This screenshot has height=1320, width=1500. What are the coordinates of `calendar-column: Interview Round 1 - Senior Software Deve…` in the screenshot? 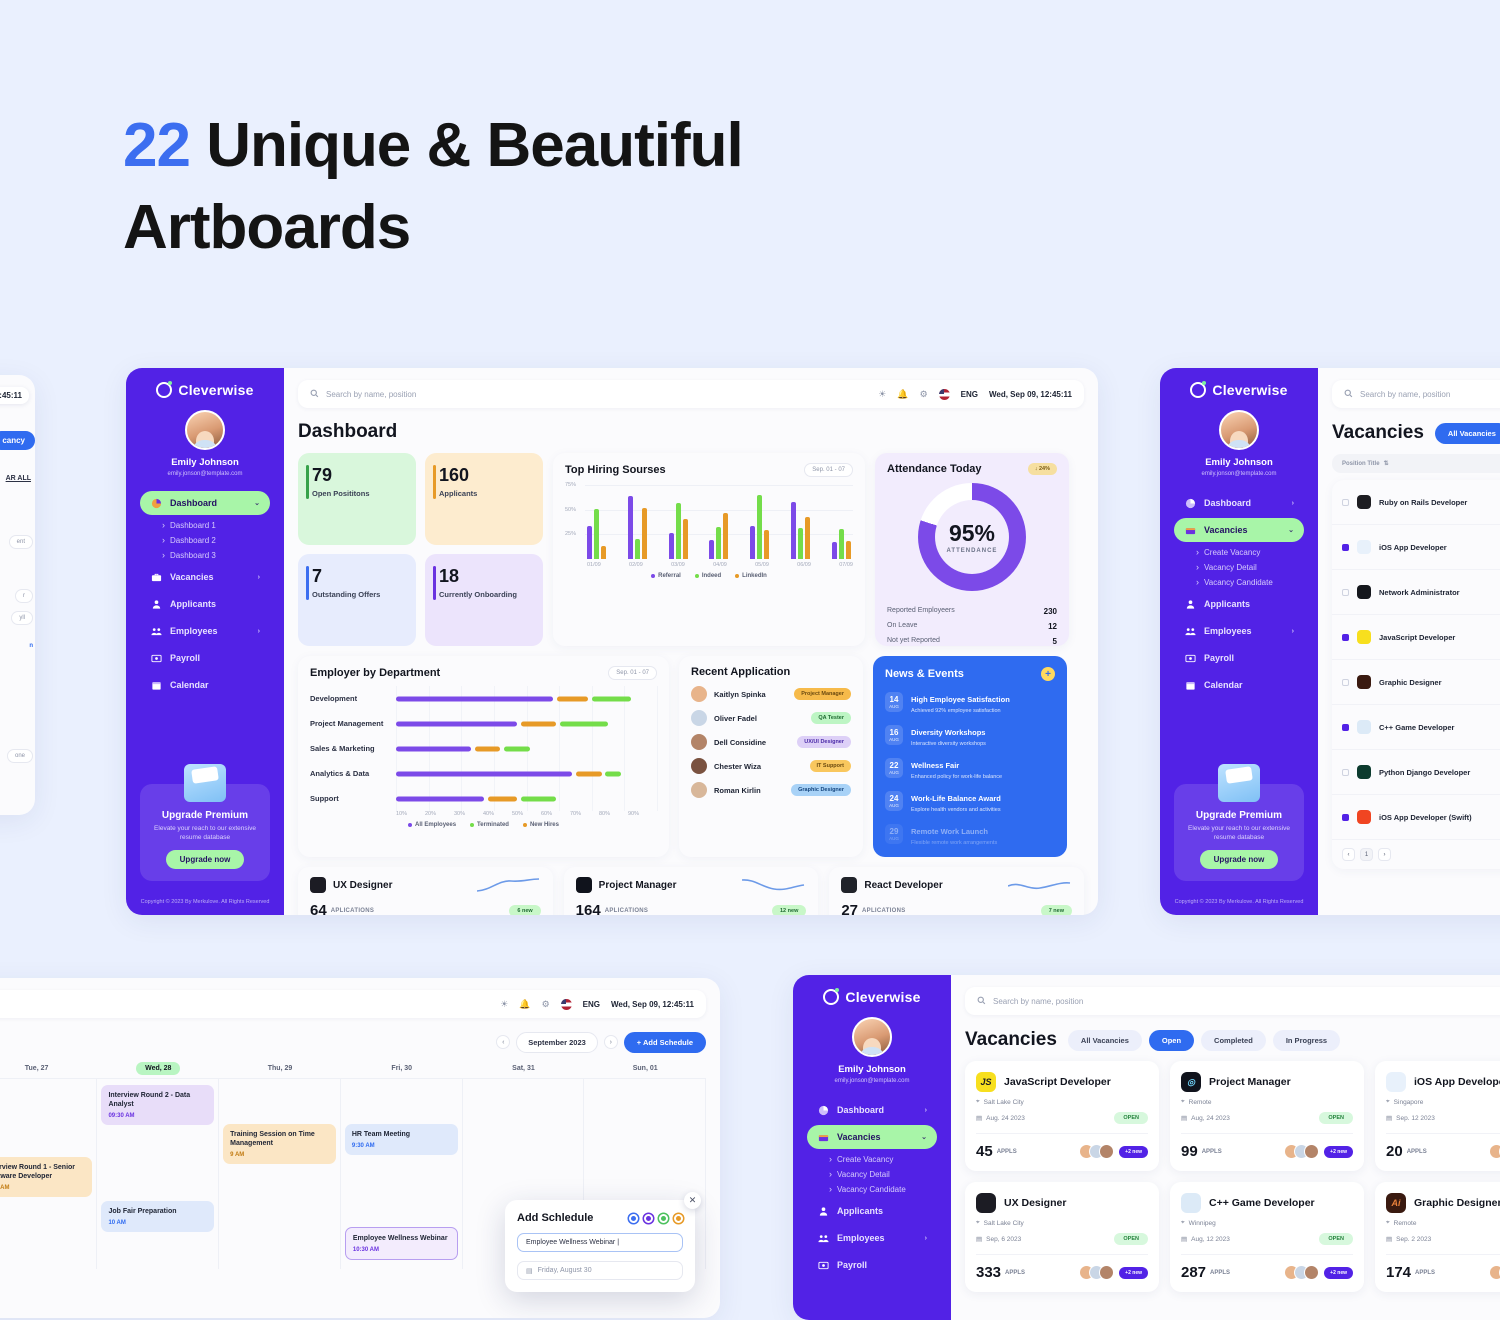 It's located at (49, 1174).